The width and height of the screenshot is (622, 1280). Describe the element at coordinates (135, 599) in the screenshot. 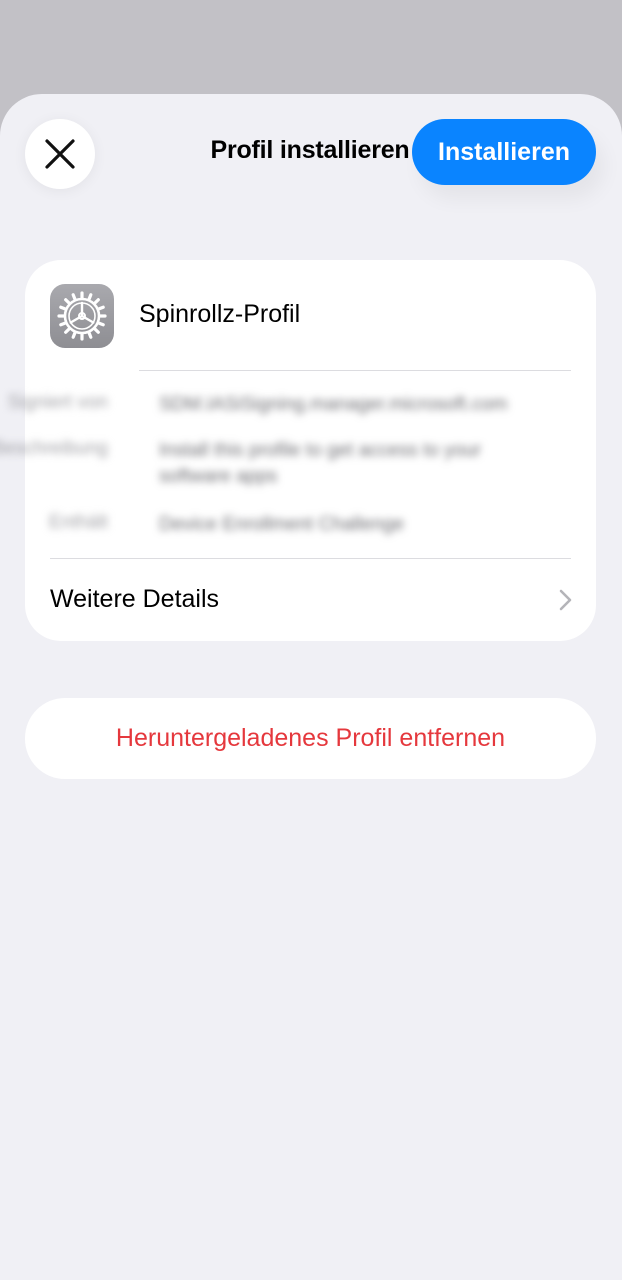

I see `more-details-label: Weitere Details` at that location.